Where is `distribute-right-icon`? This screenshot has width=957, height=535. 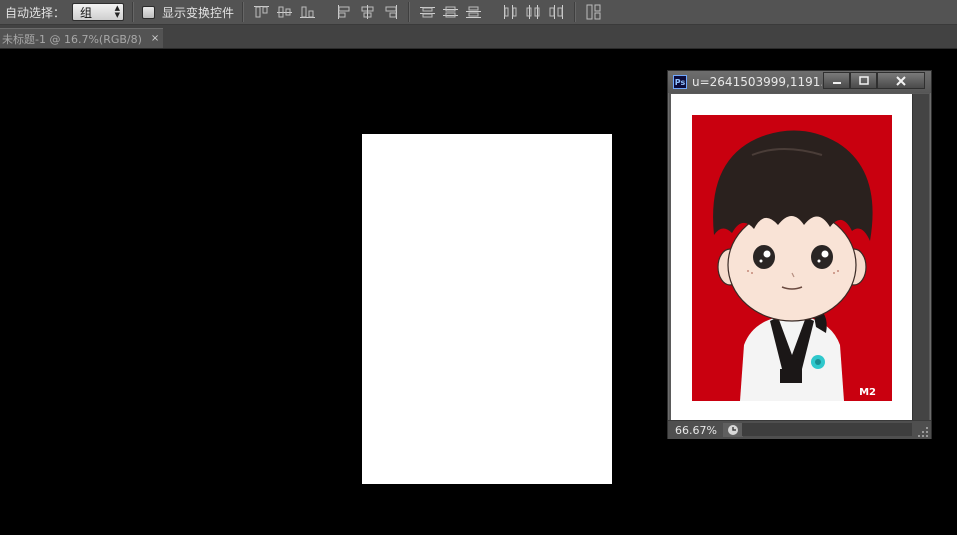 distribute-right-icon is located at coordinates (556, 12).